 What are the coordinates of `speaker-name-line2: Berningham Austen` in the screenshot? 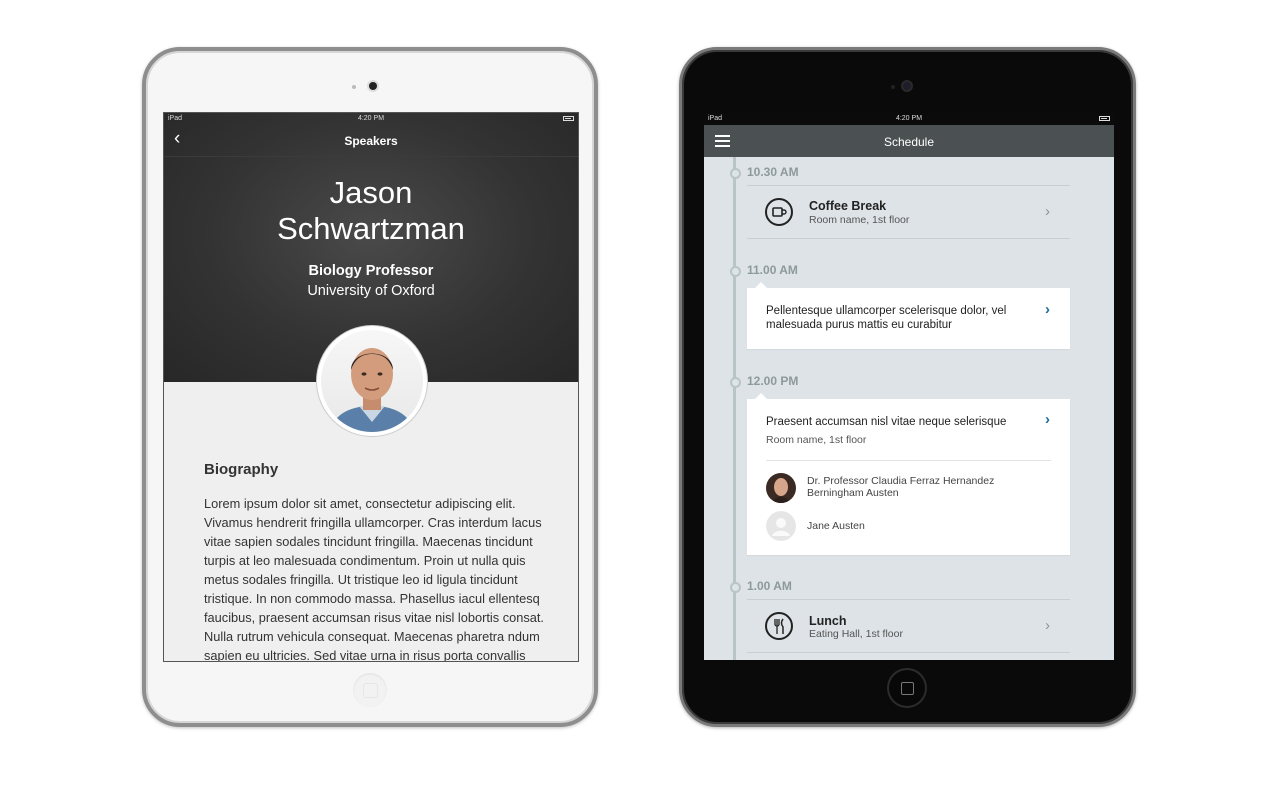 It's located at (853, 493).